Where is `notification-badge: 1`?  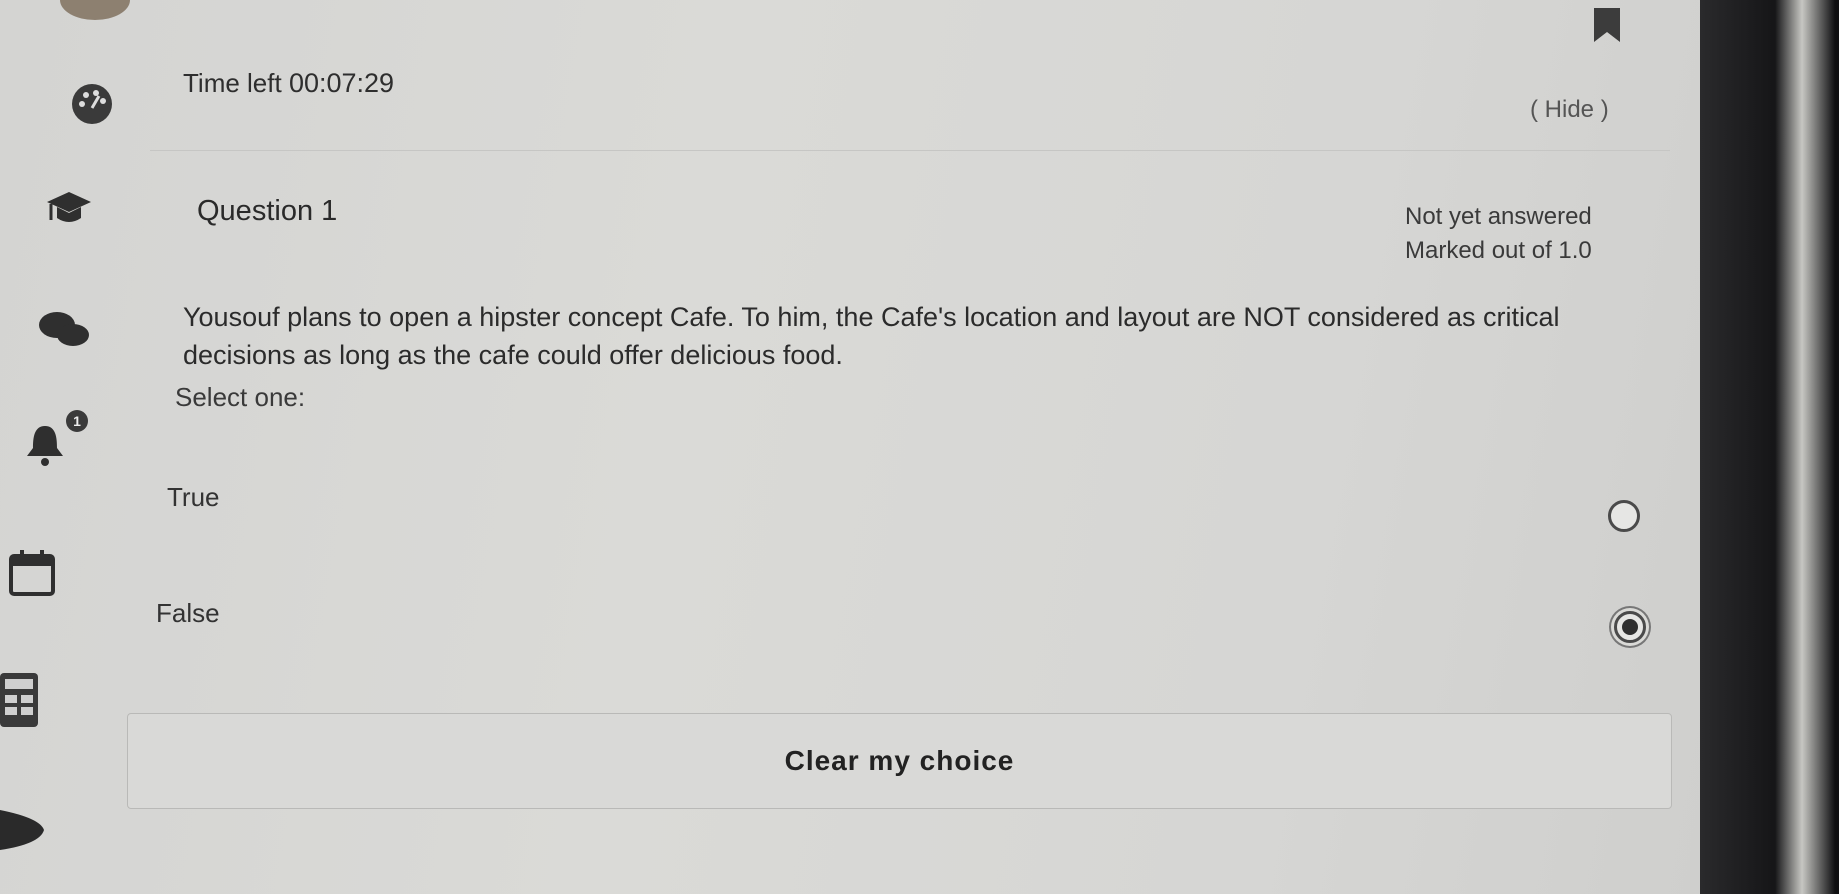 notification-badge: 1 is located at coordinates (77, 421).